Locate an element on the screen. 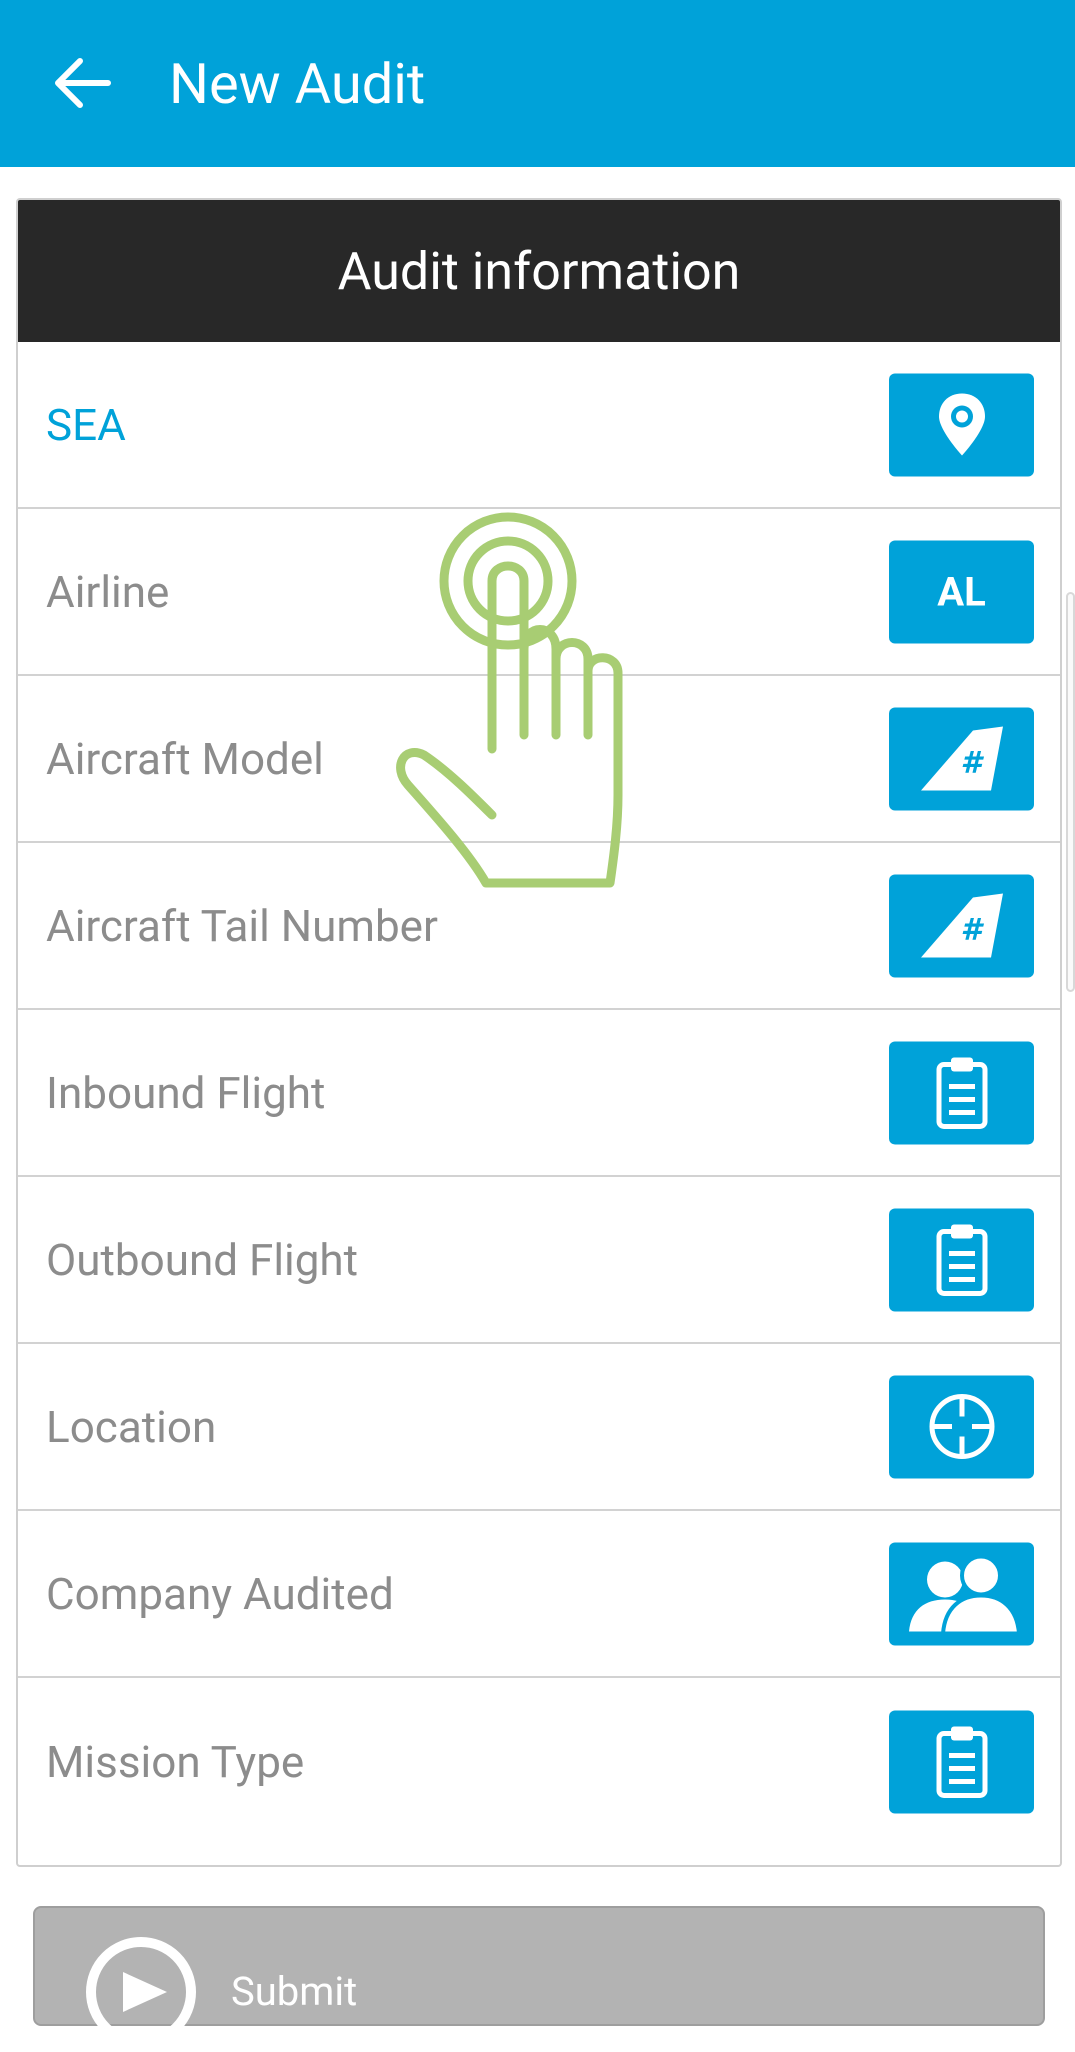  row-mission-type: Mission Type is located at coordinates (539, 1761).